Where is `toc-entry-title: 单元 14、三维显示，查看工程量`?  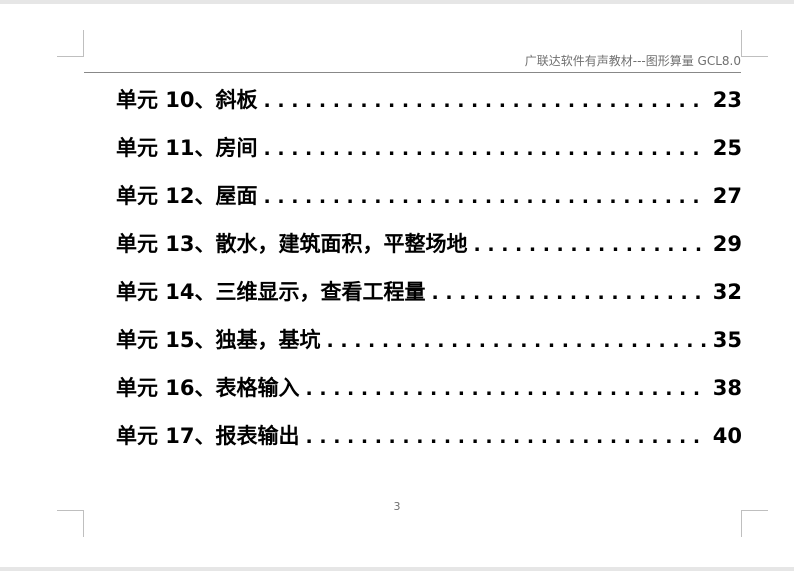
toc-entry-title: 单元 14、三维显示，查看工程量 is located at coordinates (271, 292).